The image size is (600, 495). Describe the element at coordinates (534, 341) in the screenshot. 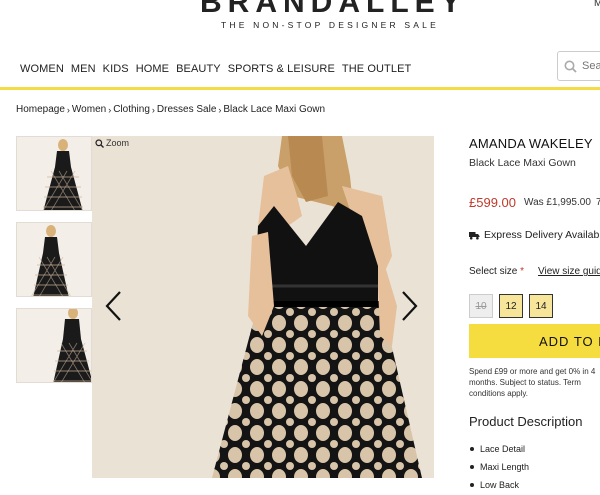

I see `add-to-bag-button: ADD TO B` at that location.